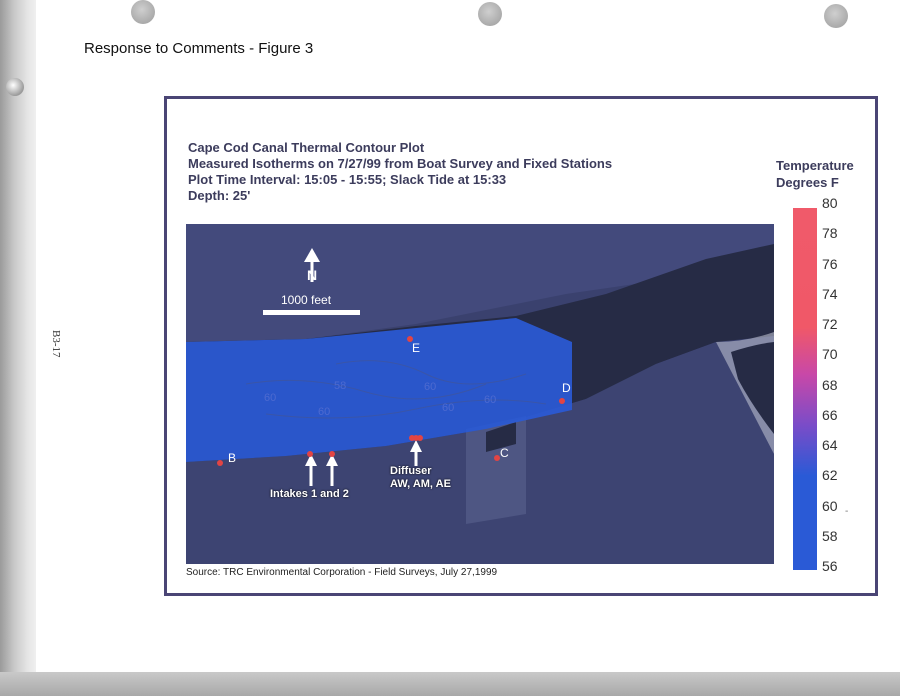 Image resolution: width=900 pixels, height=696 pixels. I want to click on figure-title-line: Depth: 25', so click(219, 195).